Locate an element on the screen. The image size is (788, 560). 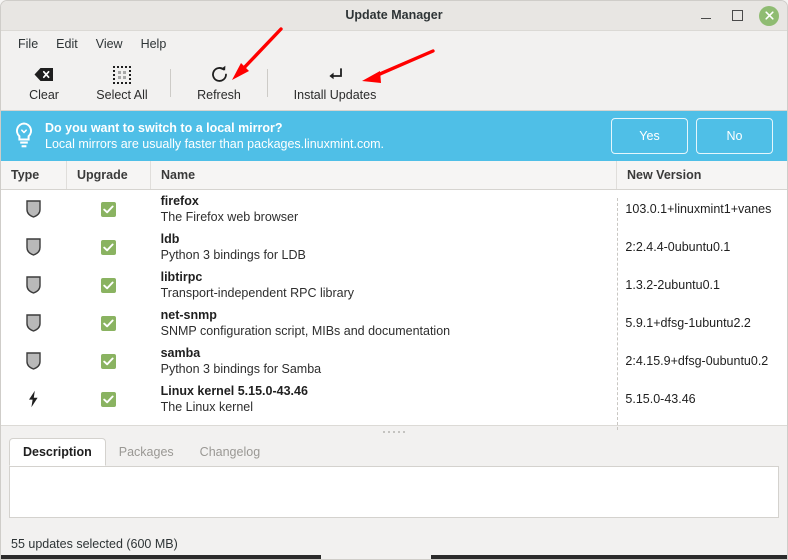
column-divider-version is located at coordinates (618, 314).